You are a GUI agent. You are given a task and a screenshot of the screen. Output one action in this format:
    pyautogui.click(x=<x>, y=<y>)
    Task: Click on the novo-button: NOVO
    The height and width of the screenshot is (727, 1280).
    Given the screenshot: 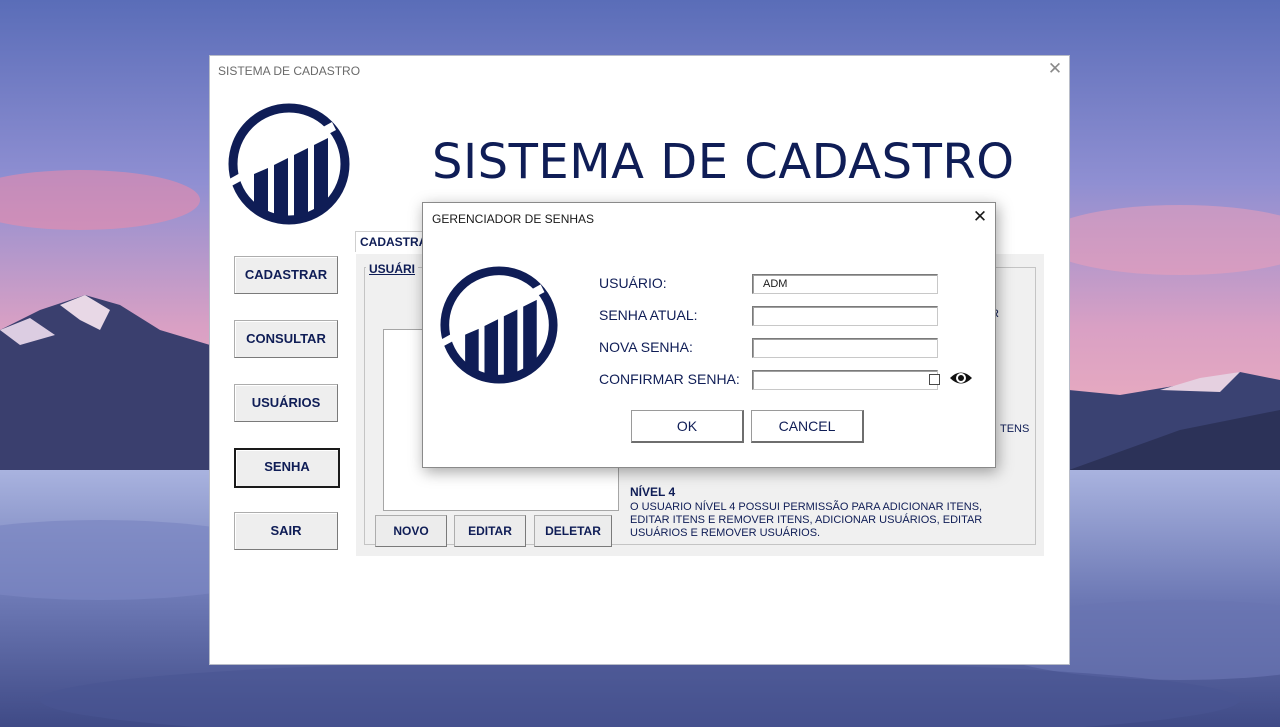 What is the action you would take?
    pyautogui.click(x=411, y=531)
    